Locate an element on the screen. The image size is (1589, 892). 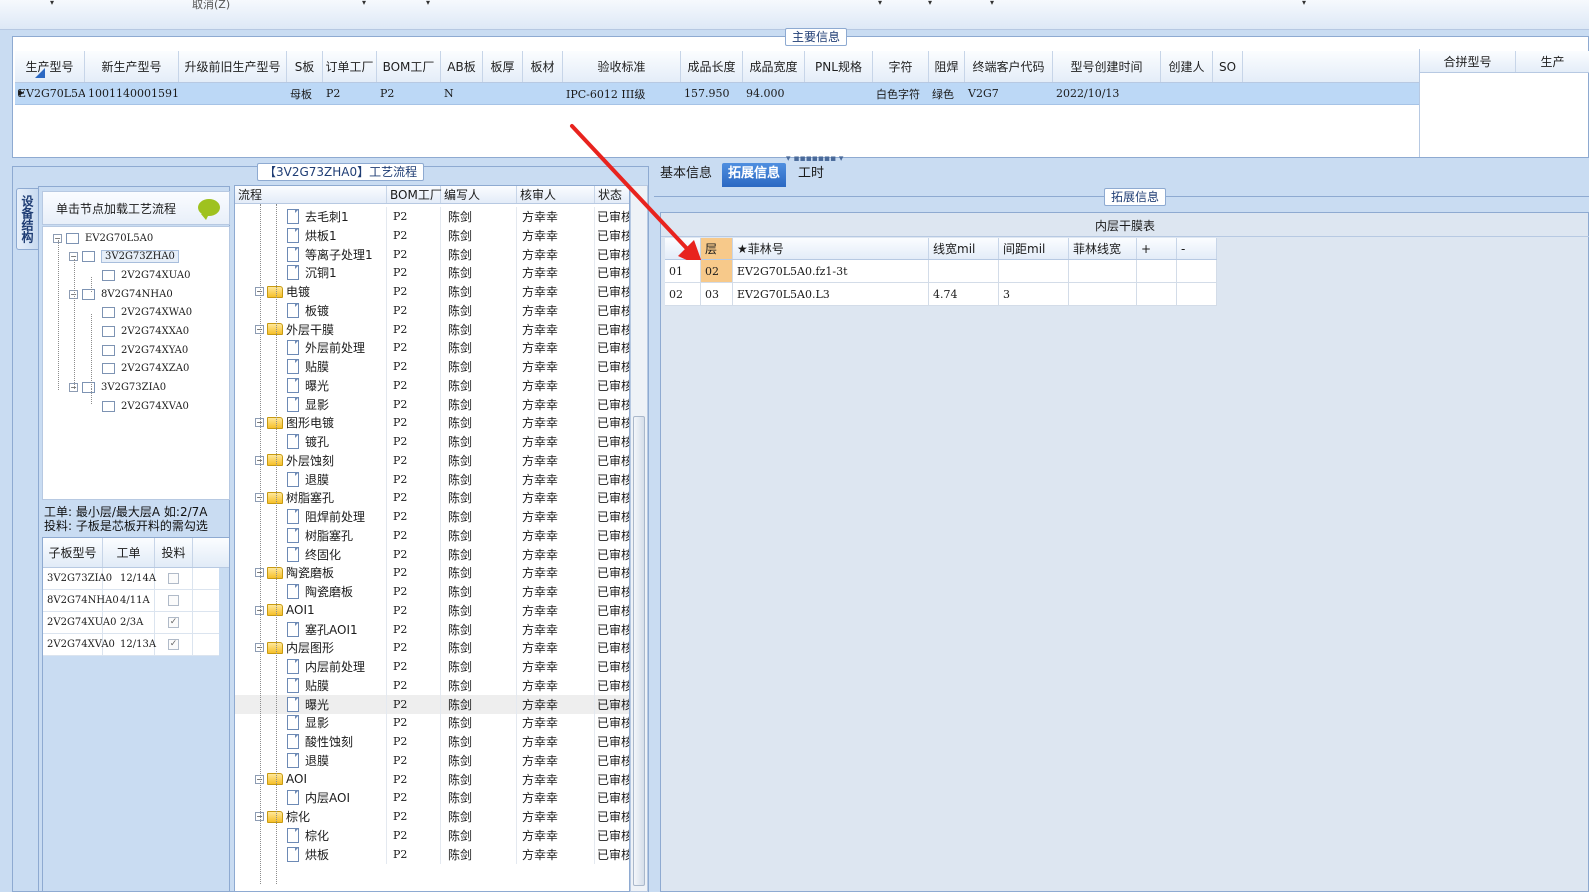
sub-board-col-header: 工单 is located at coordinates (129, 552).